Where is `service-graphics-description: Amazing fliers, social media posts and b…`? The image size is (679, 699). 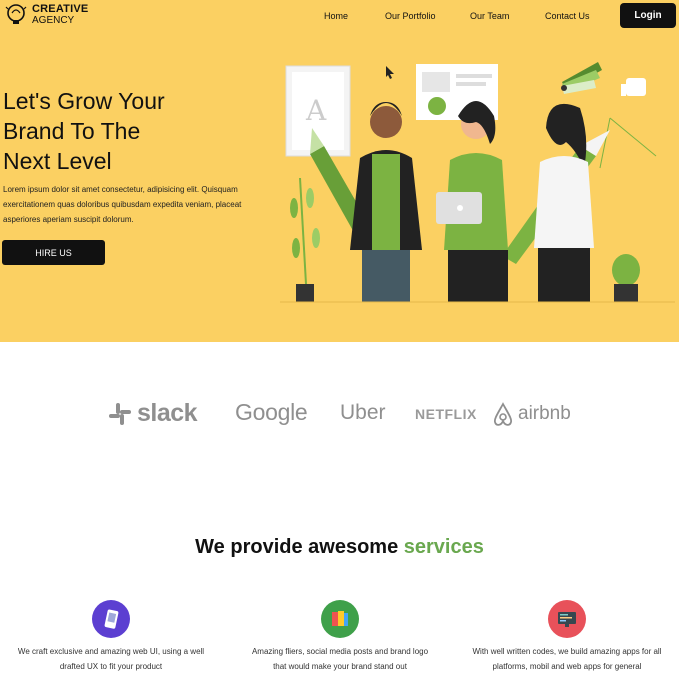 service-graphics-description: Amazing fliers, social media posts and b… is located at coordinates (340, 659).